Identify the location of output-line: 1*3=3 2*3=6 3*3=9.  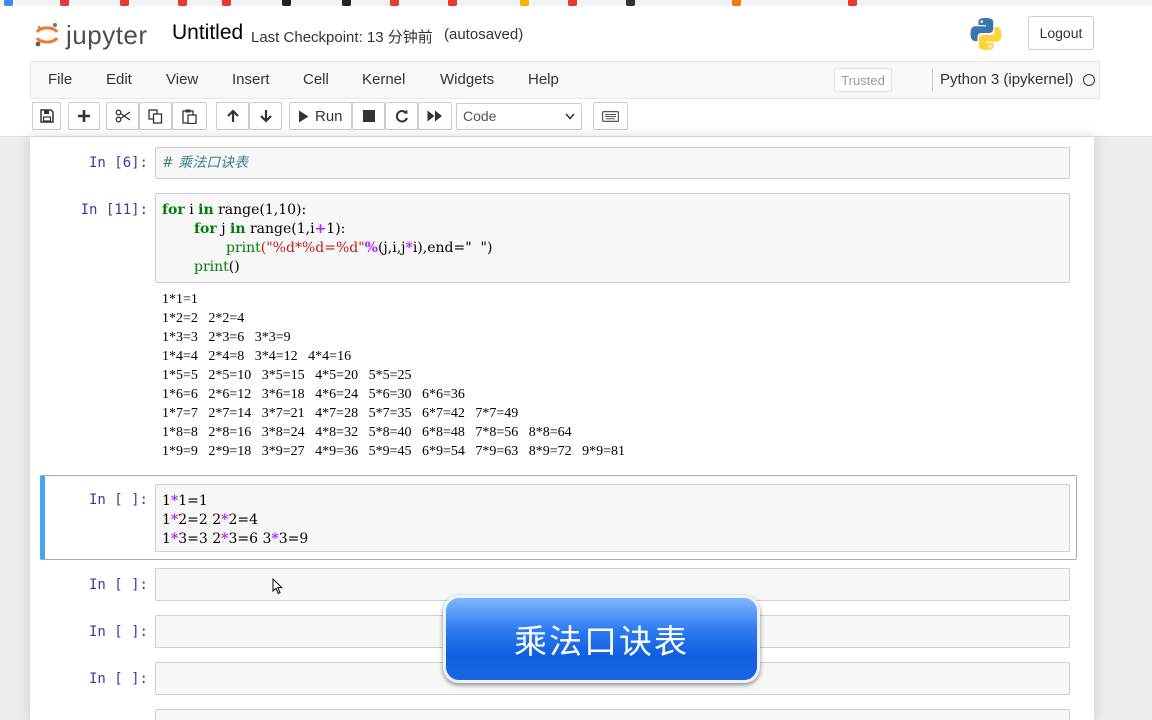
(226, 337).